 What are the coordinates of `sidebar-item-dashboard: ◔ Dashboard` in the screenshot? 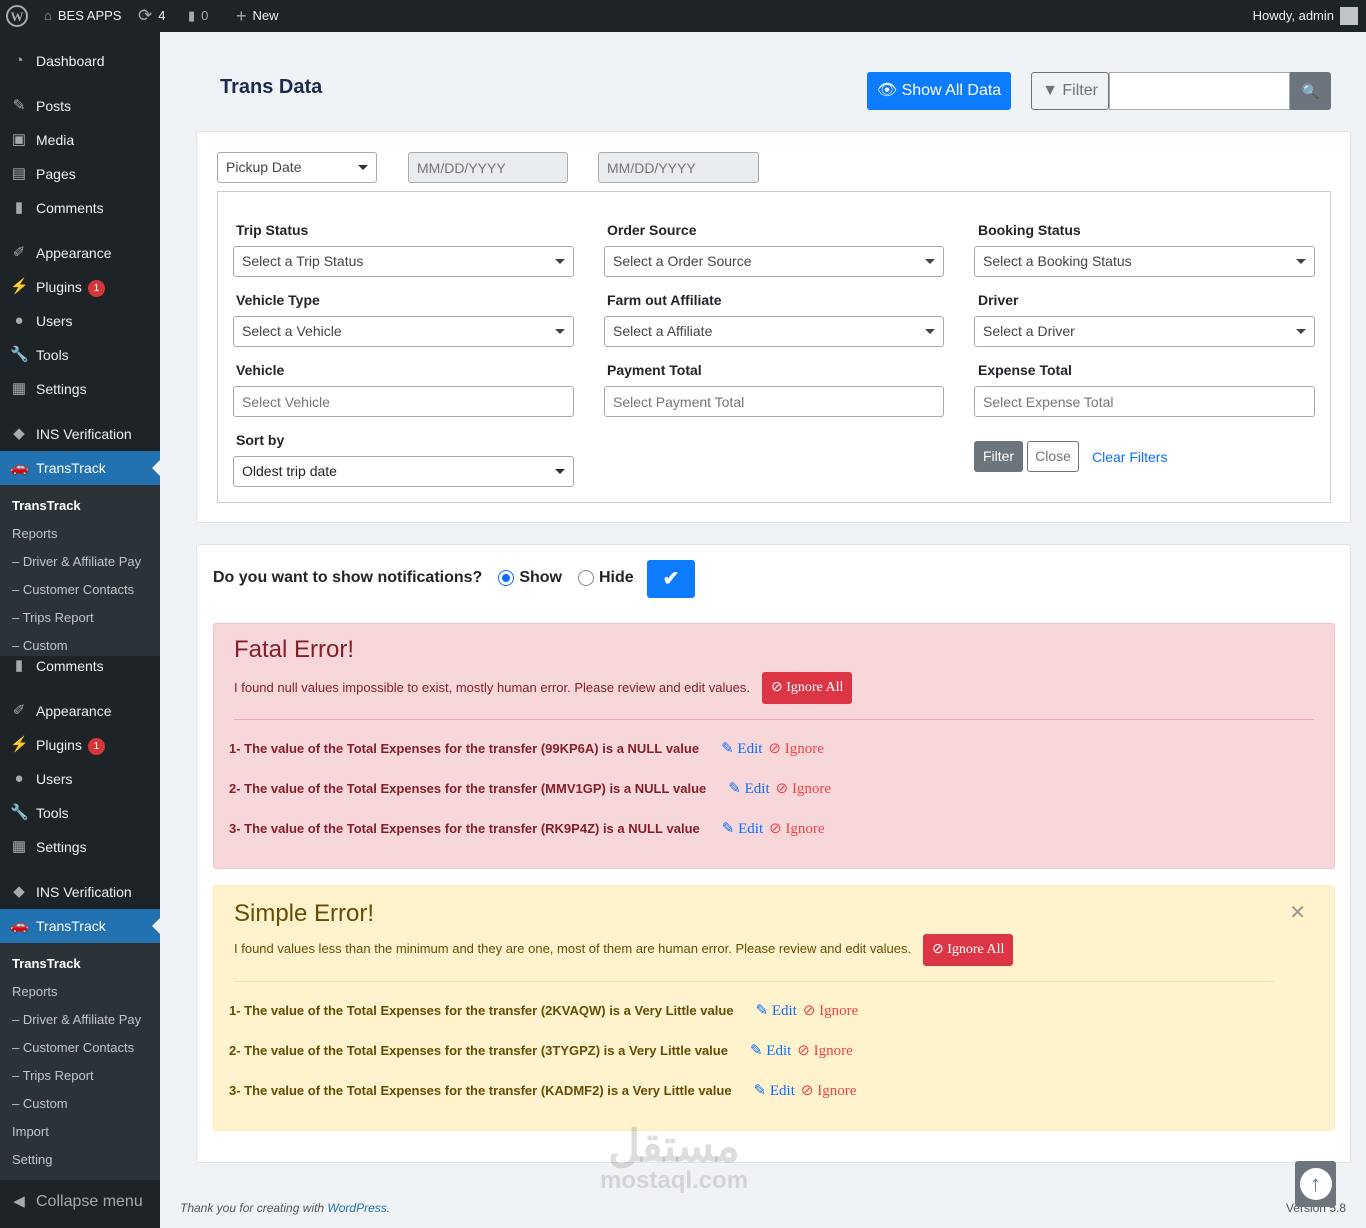 It's located at (80, 61).